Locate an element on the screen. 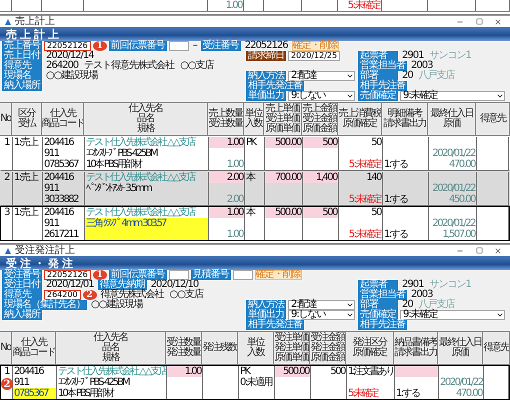  table-cell: 140 is located at coordinates (361, 177).